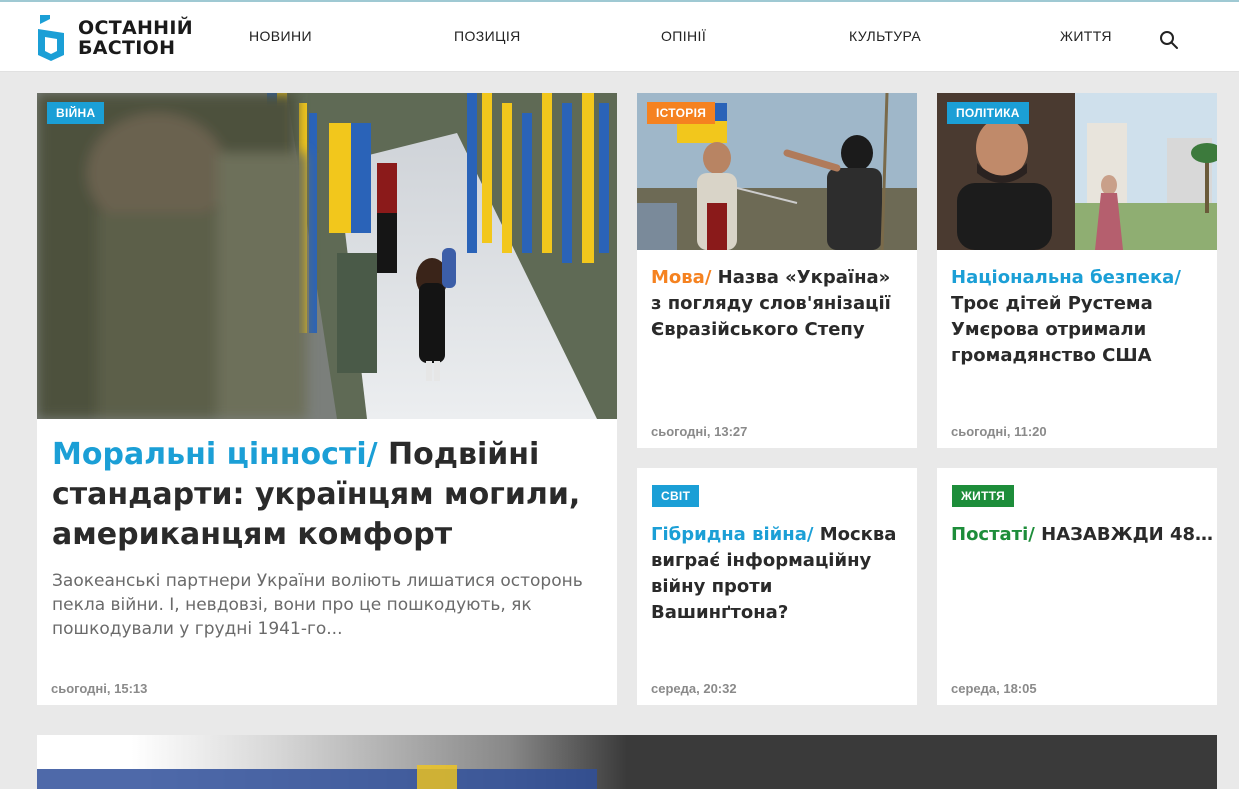 The width and height of the screenshot is (1239, 789). Describe the element at coordinates (994, 688) in the screenshot. I see `article-time: середа, 18:05` at that location.